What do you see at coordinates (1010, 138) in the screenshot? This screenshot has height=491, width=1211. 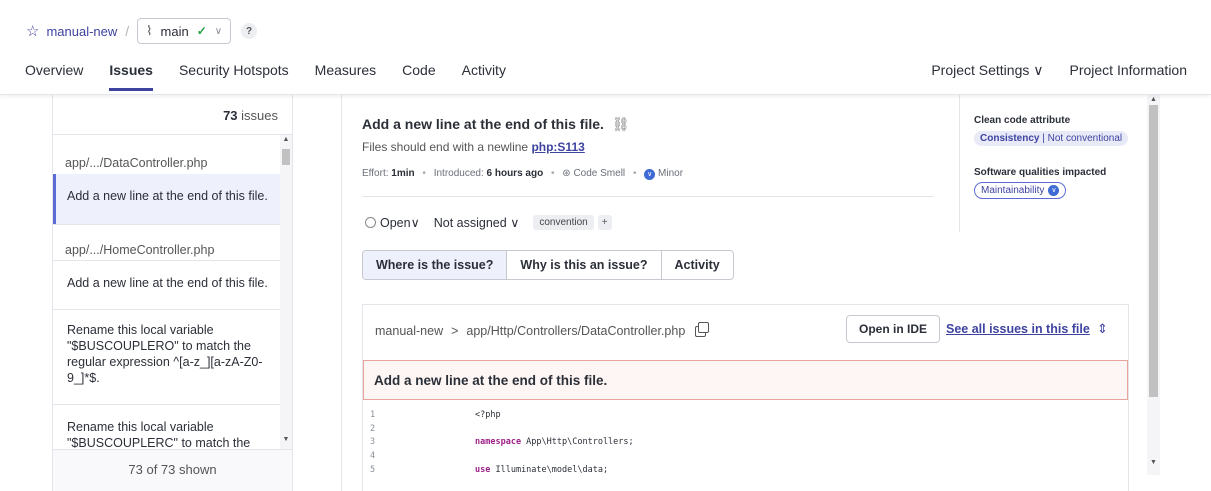 I see `attribute-category: Consistency` at bounding box center [1010, 138].